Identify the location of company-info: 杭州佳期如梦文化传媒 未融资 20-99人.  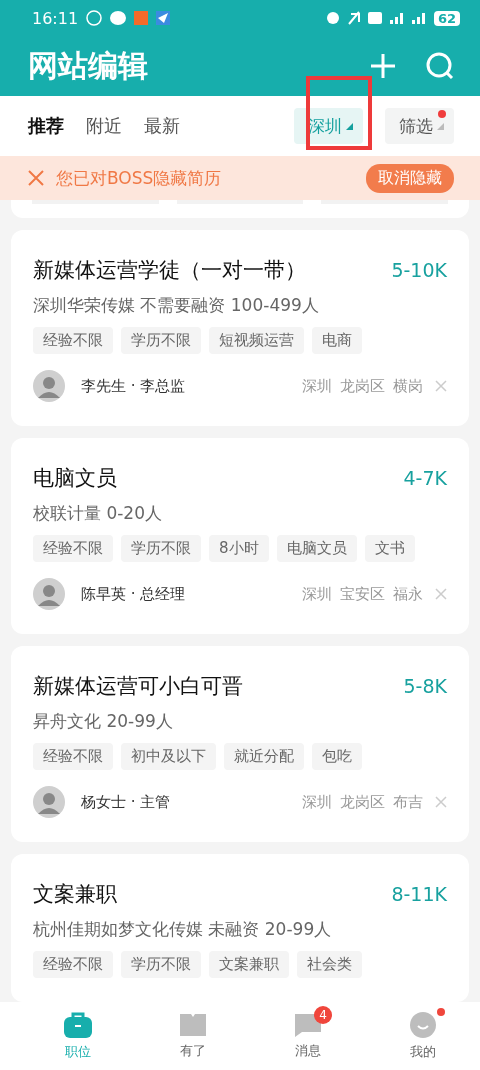
(183, 929).